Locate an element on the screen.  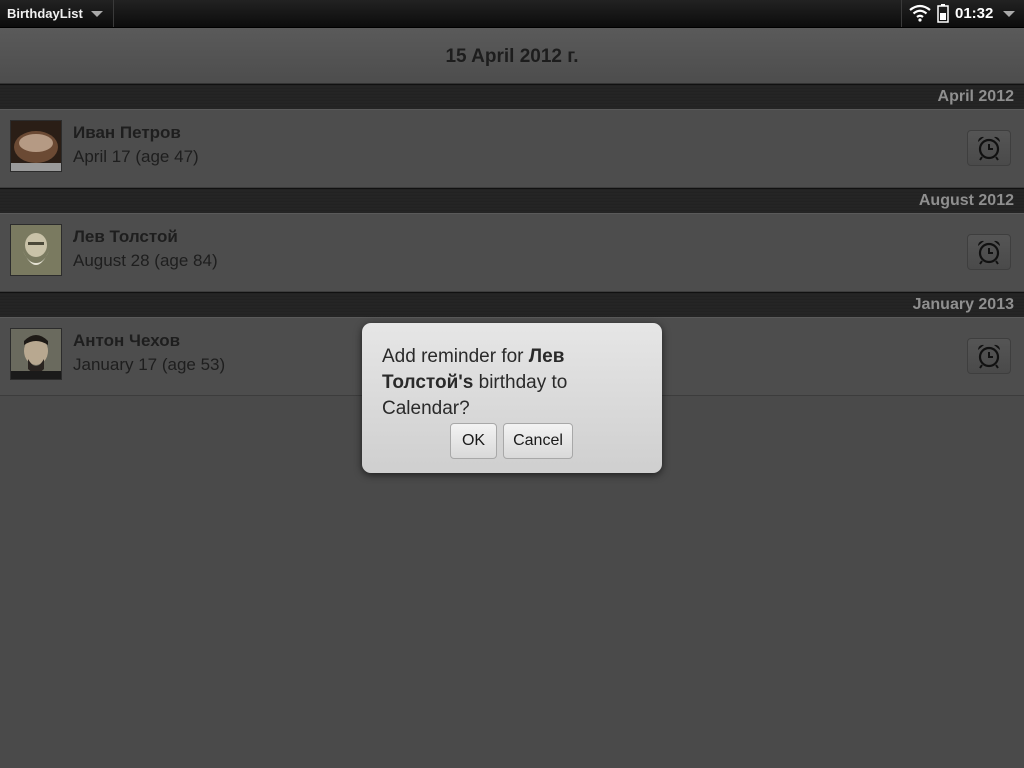
battery-icon is located at coordinates (943, 13).